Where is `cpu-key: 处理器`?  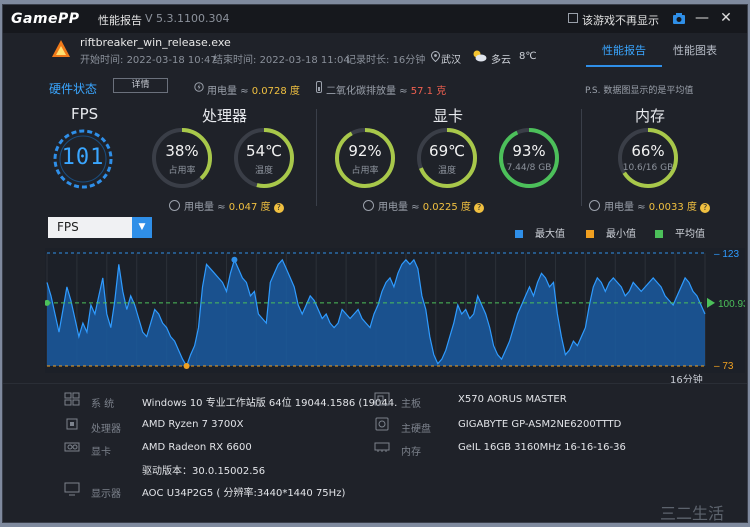 cpu-key: 处理器 is located at coordinates (106, 429).